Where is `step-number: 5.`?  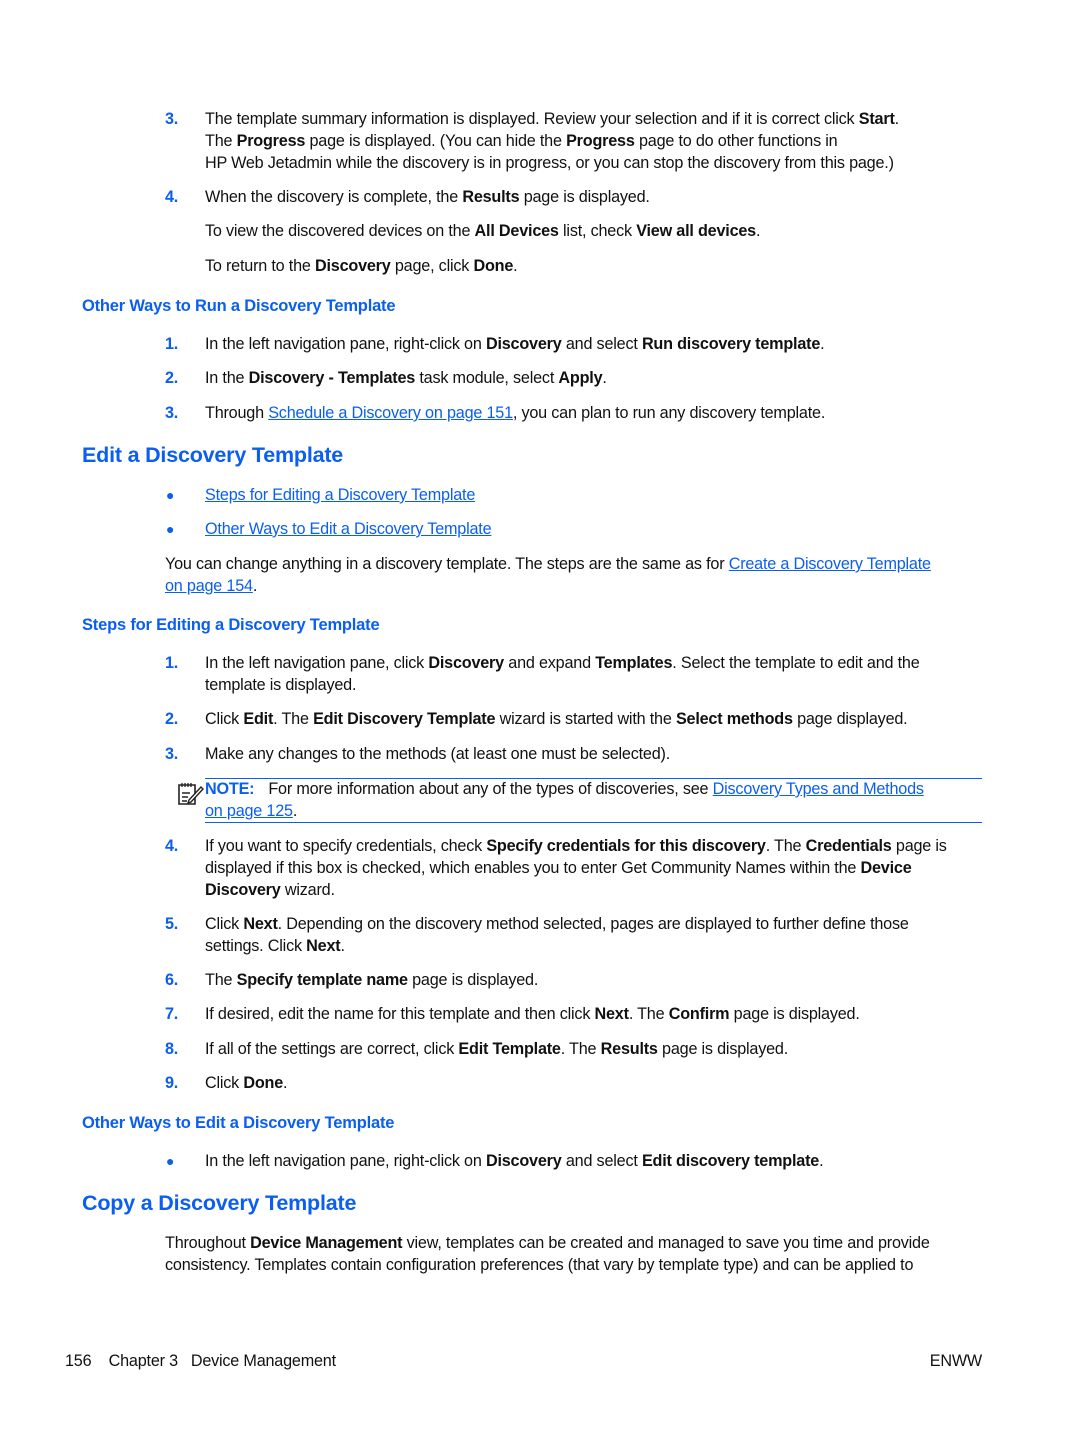 step-number: 5. is located at coordinates (172, 924).